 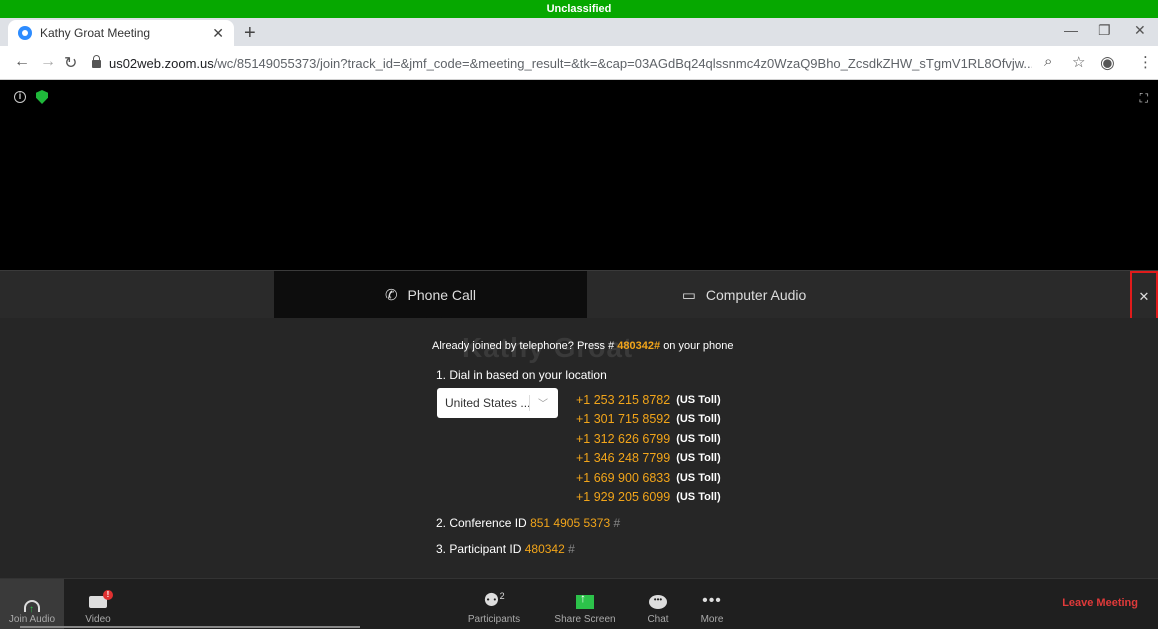 I want to click on participant-id-value: 480342, so click(x=544, y=549).